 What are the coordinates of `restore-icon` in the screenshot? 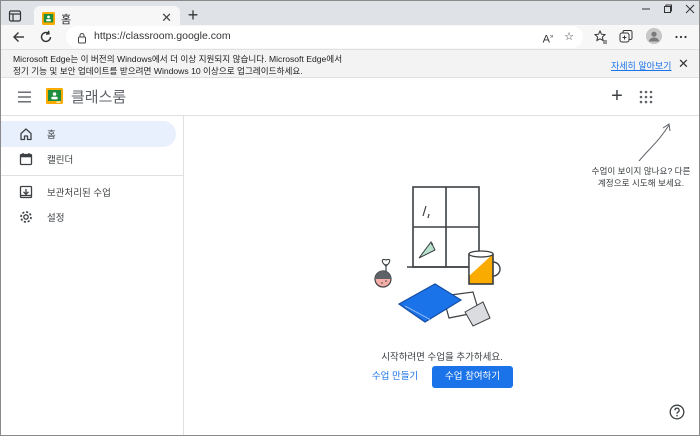 It's located at (668, 9).